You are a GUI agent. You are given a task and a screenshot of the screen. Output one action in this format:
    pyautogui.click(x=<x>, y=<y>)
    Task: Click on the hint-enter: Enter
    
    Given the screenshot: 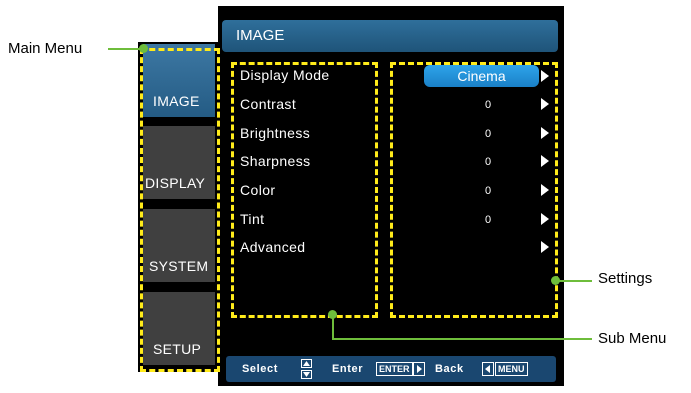 What is the action you would take?
    pyautogui.click(x=348, y=369)
    